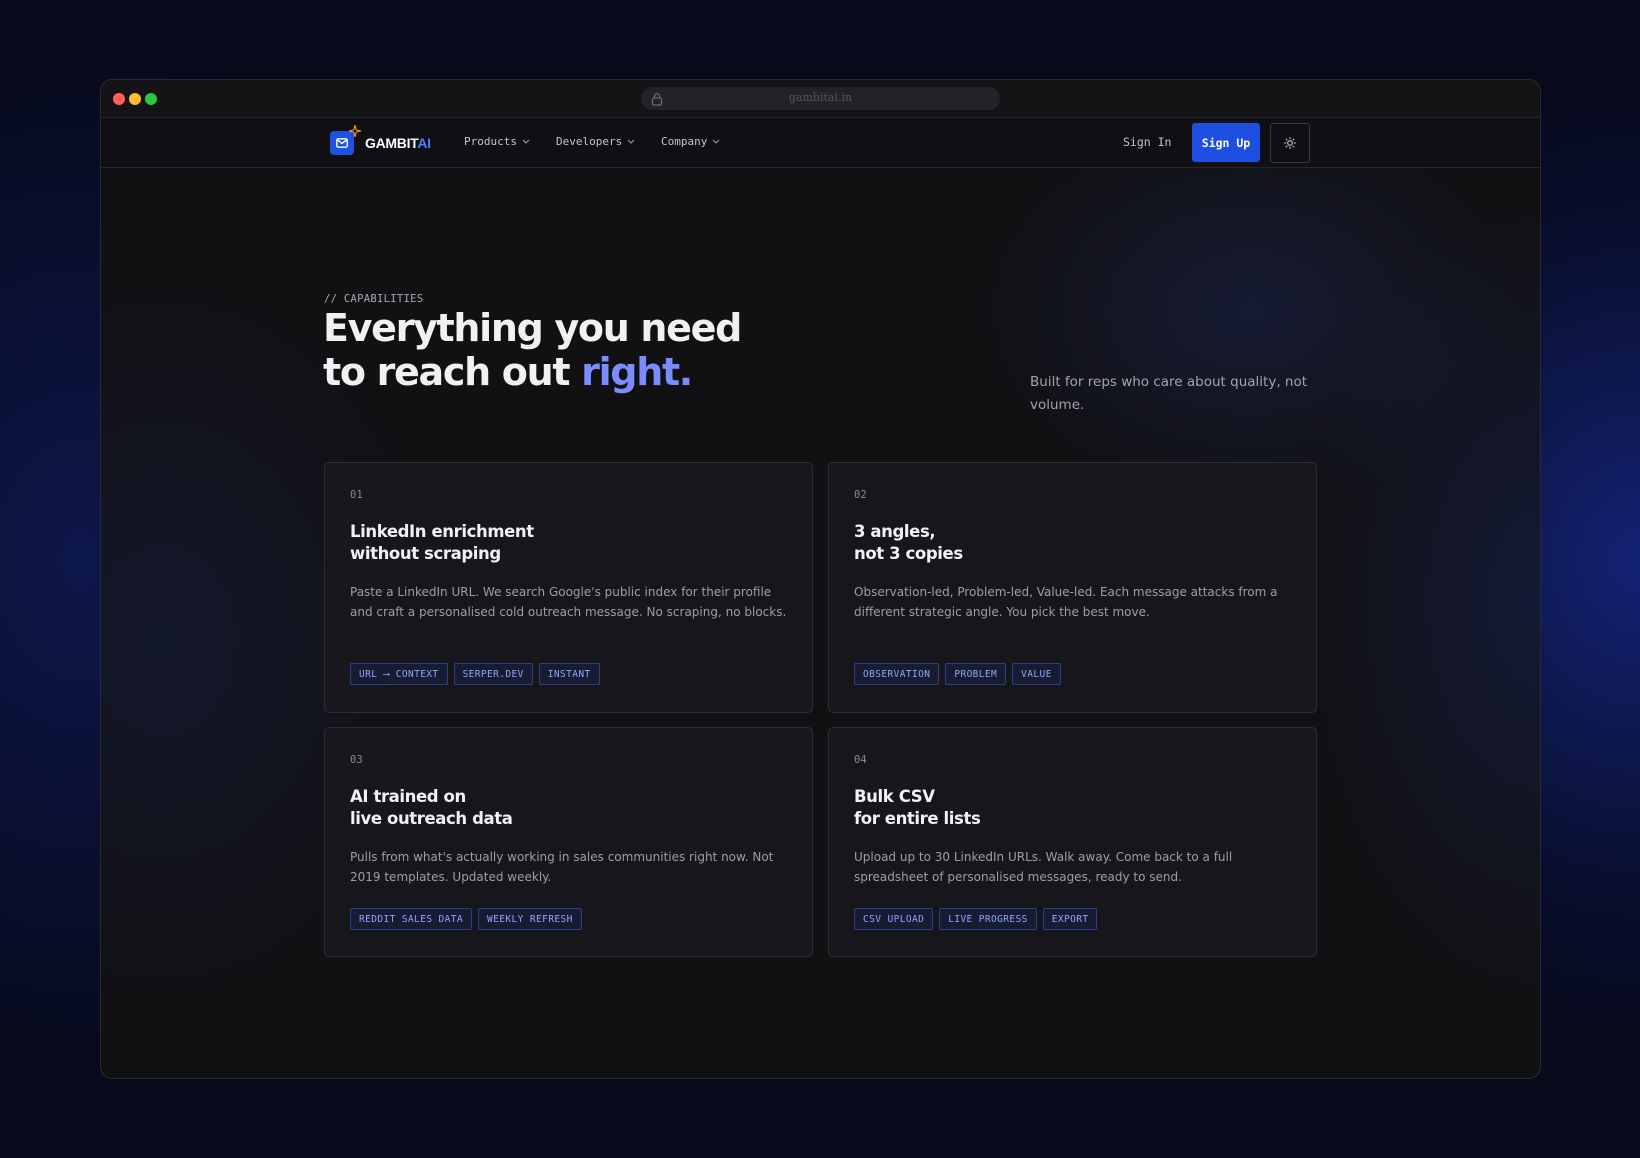  I want to click on theme-toggle-button, so click(1290, 143).